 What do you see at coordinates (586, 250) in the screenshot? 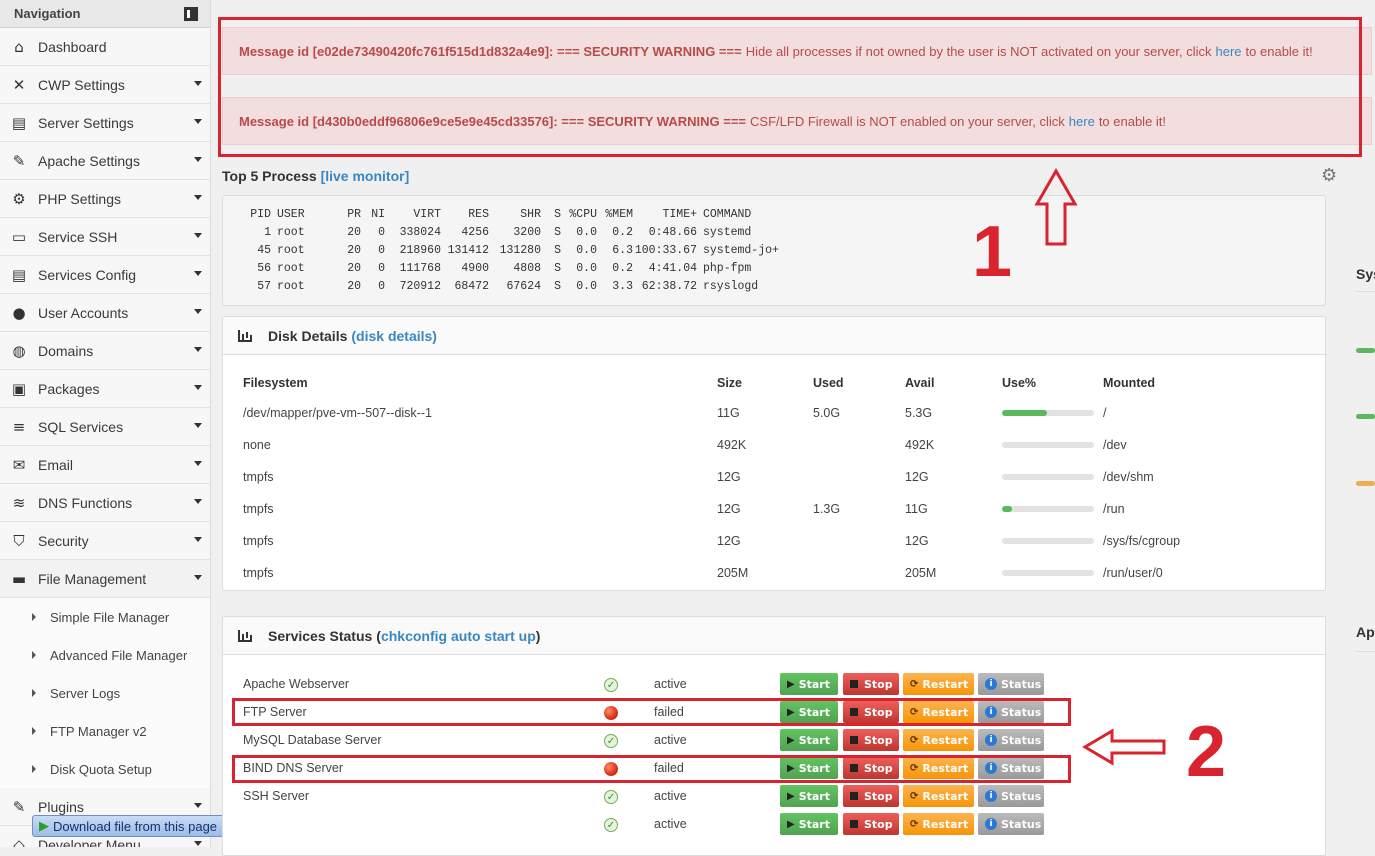
I see `process-cell: 0.0` at bounding box center [586, 250].